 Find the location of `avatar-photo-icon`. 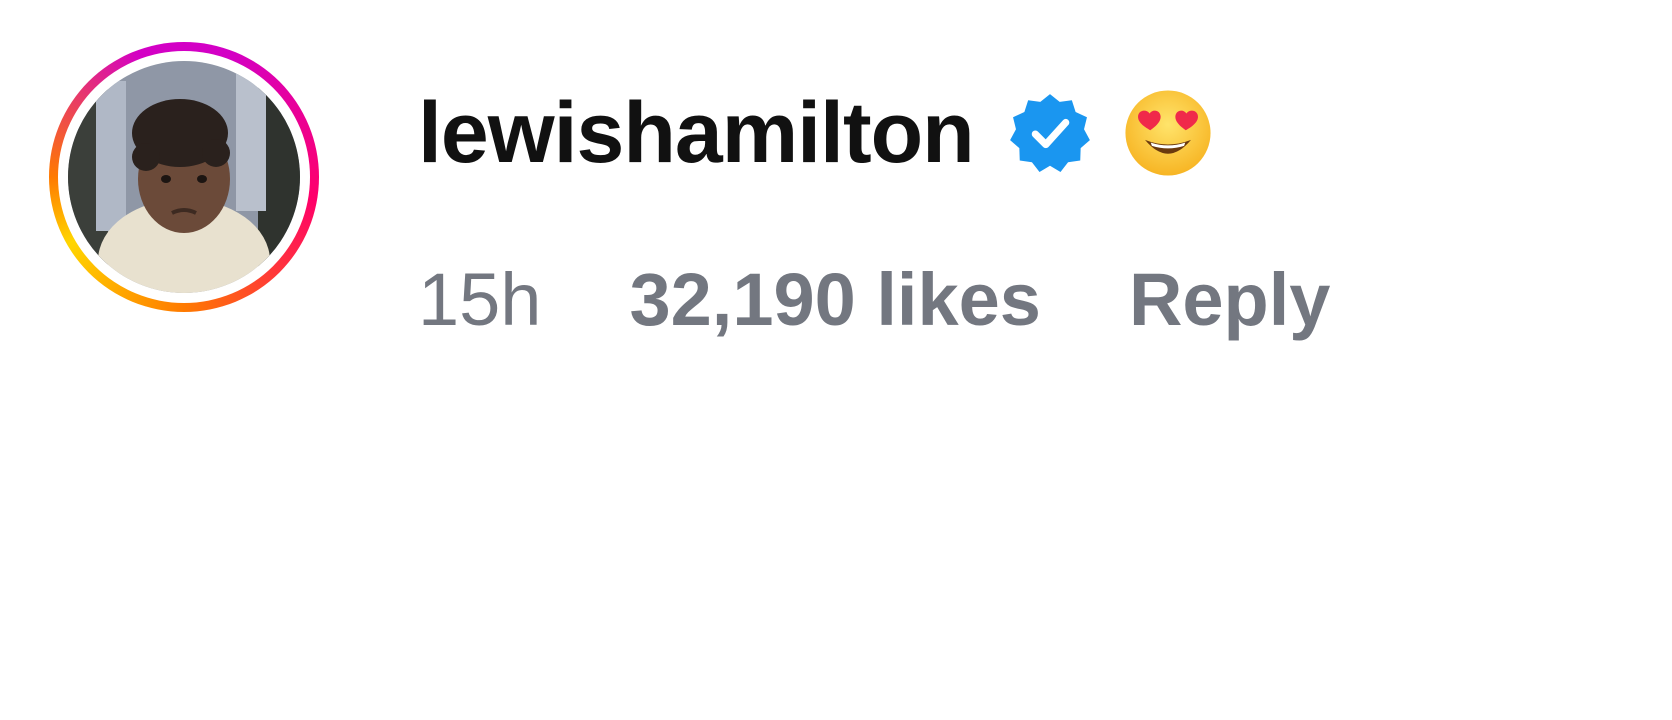

avatar-photo-icon is located at coordinates (184, 177).